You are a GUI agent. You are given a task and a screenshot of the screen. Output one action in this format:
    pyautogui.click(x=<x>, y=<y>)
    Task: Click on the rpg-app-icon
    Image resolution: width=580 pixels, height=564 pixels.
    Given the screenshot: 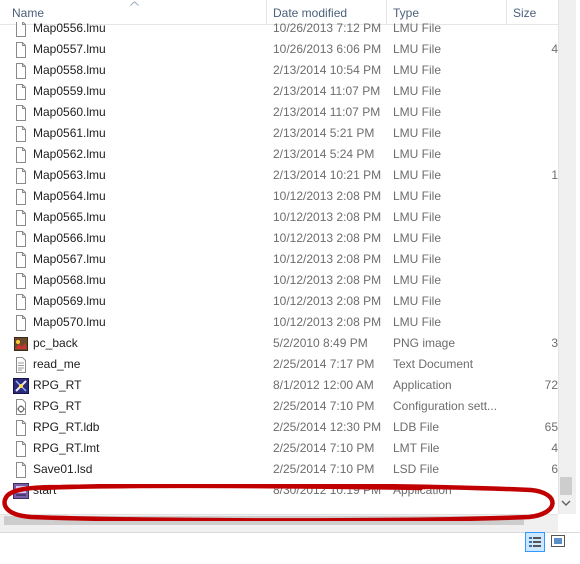 What is the action you would take?
    pyautogui.click(x=21, y=386)
    